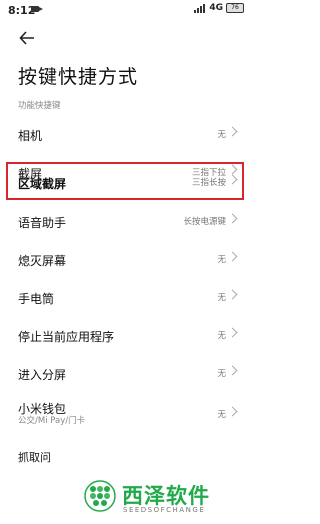  I want to click on status-indicators: 4G 76, so click(219, 8).